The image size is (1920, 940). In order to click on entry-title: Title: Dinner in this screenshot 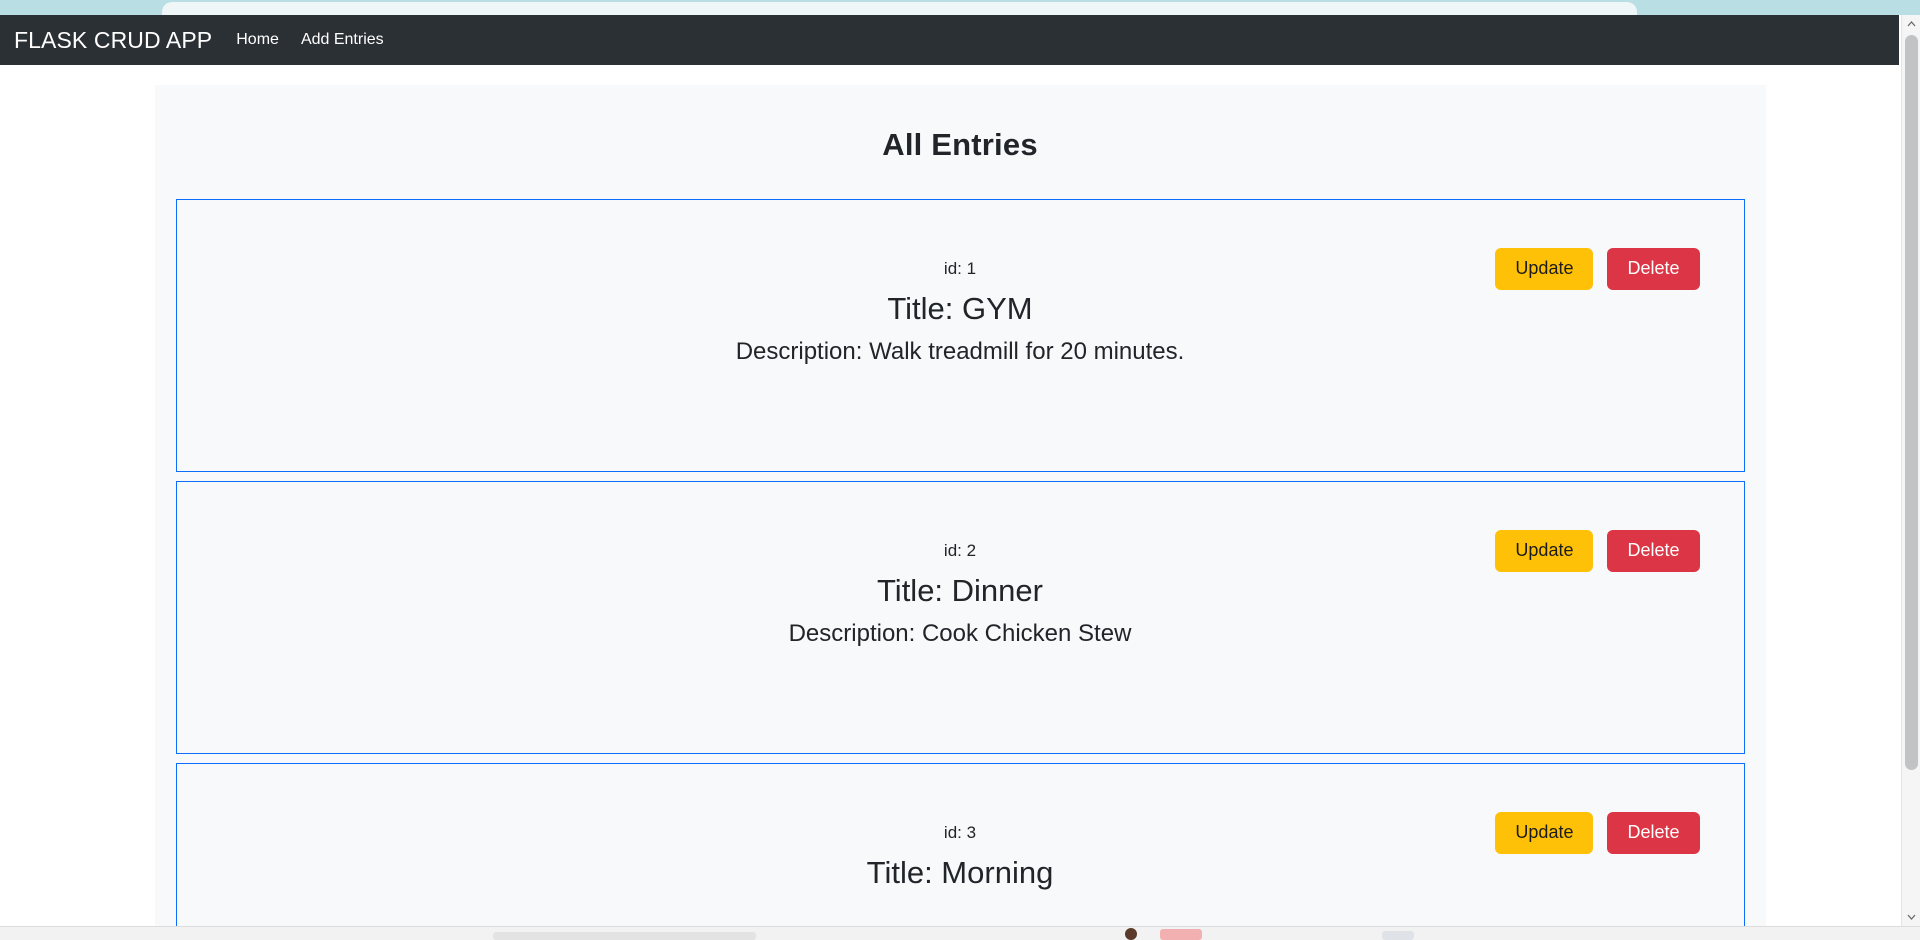, I will do `click(960, 590)`.